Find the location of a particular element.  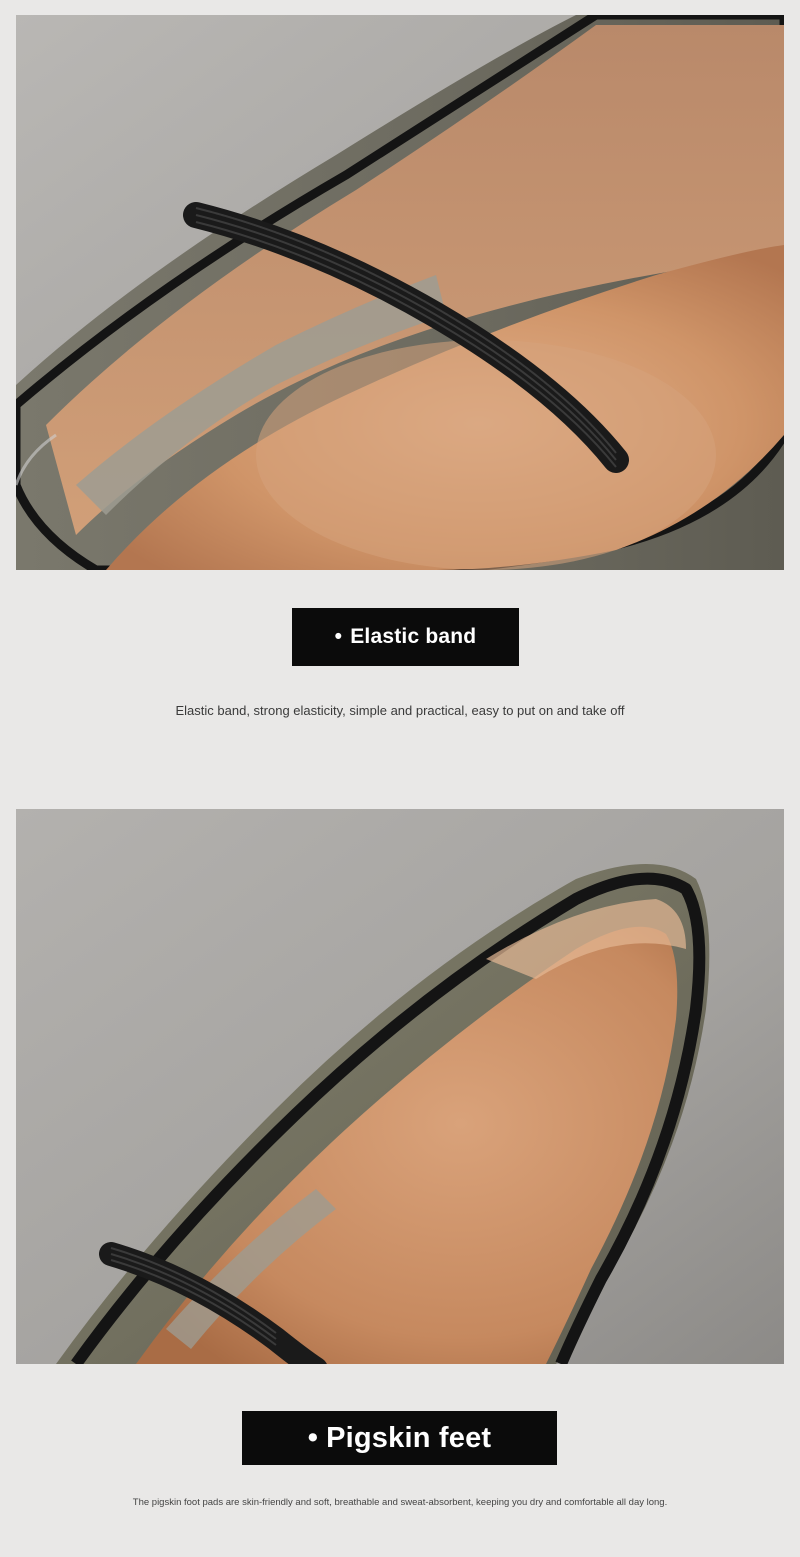

elastic-band-label: • Elastic band is located at coordinates (405, 637).